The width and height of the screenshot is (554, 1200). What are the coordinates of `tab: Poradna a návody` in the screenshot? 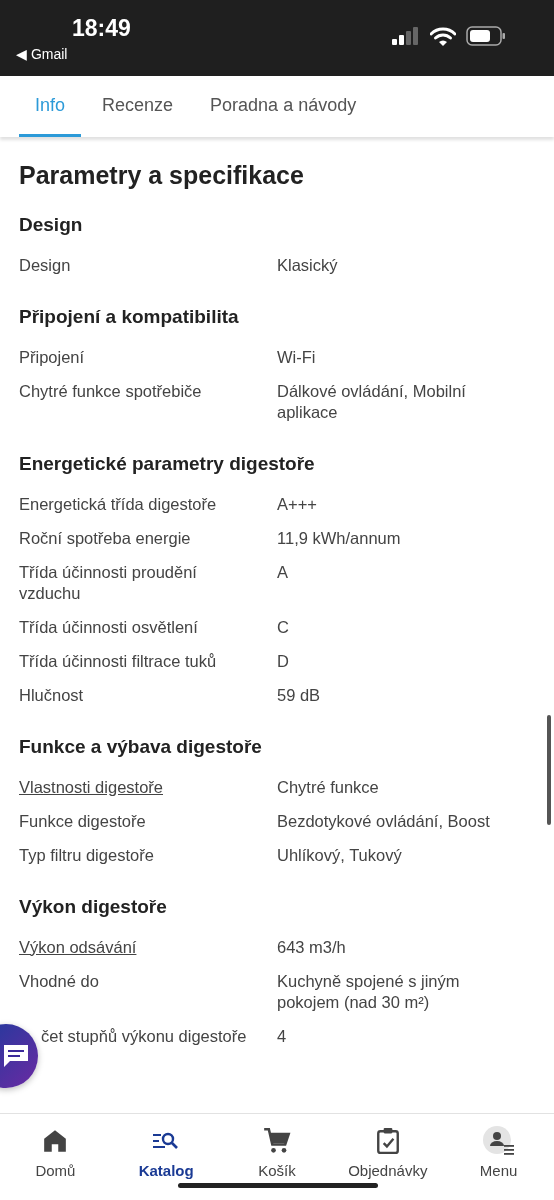 It's located at (283, 106).